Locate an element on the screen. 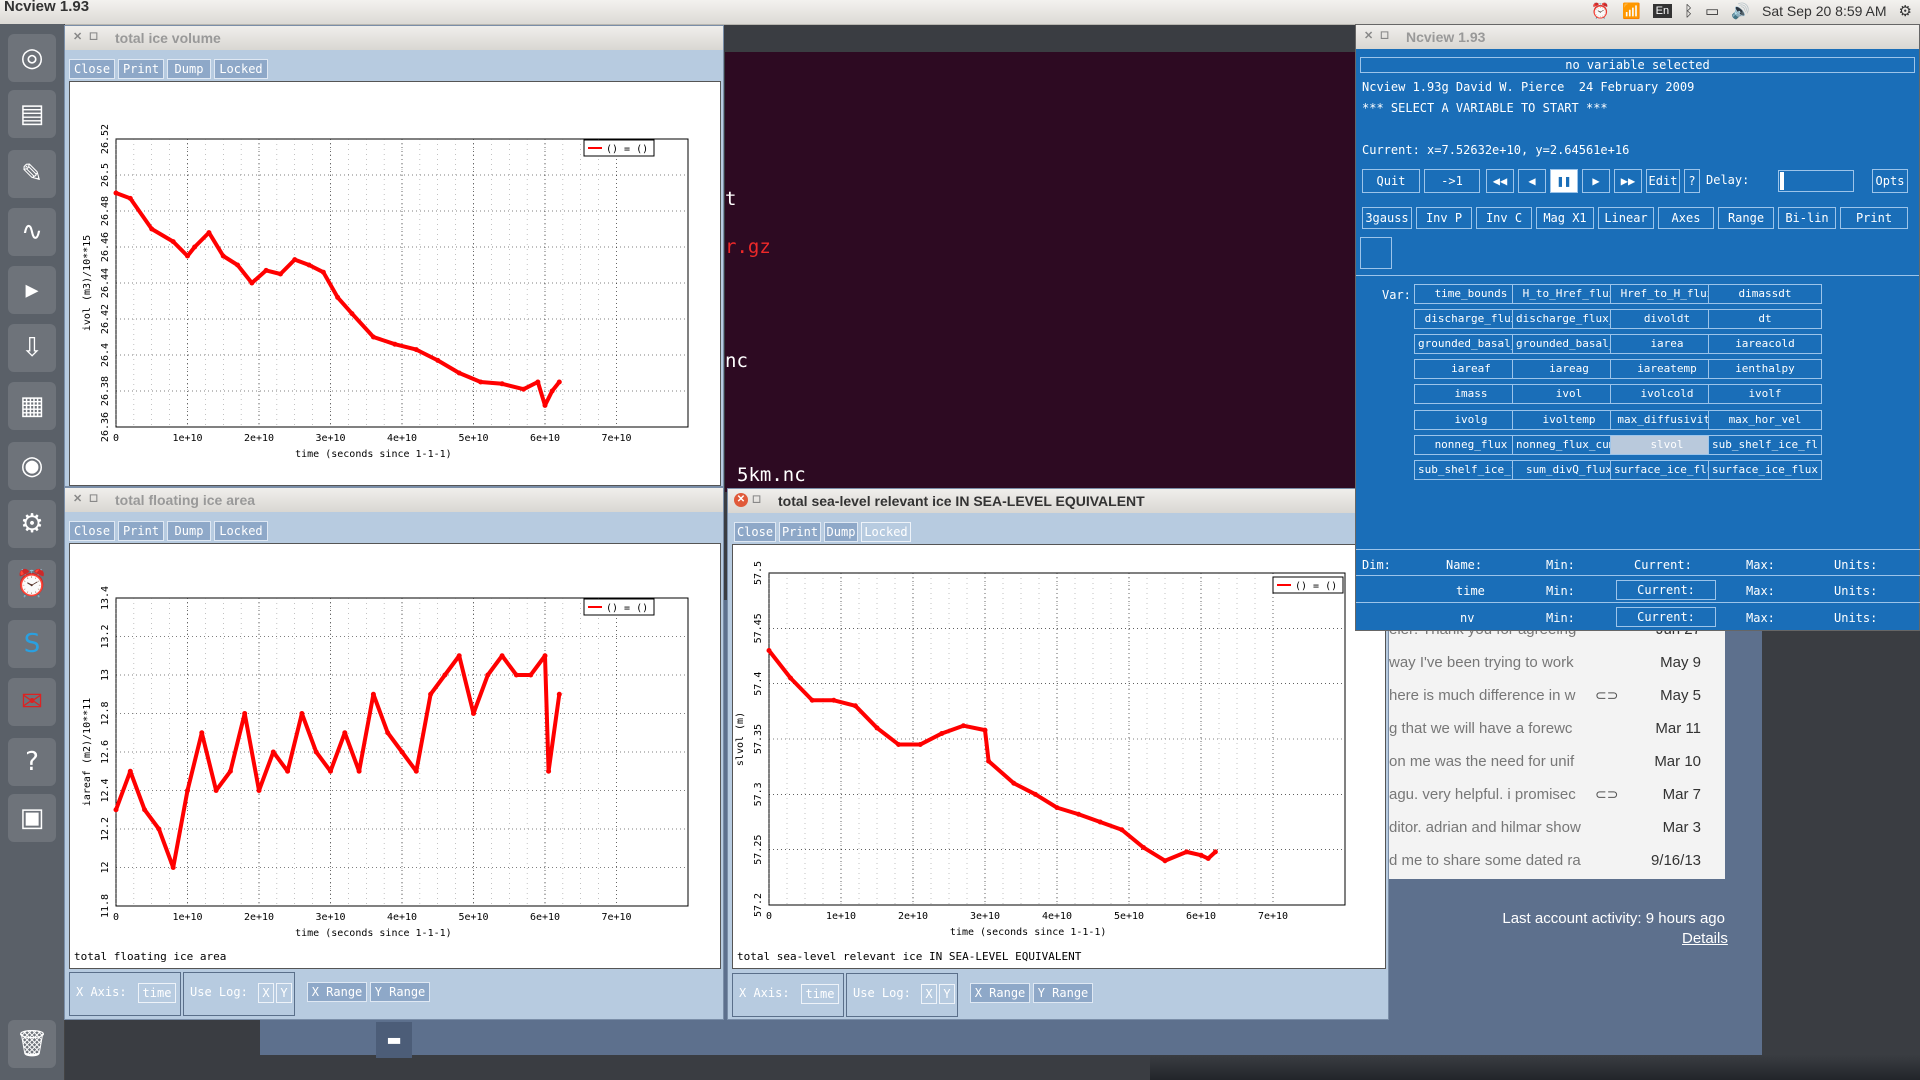  variable-button: imass is located at coordinates (1471, 394).